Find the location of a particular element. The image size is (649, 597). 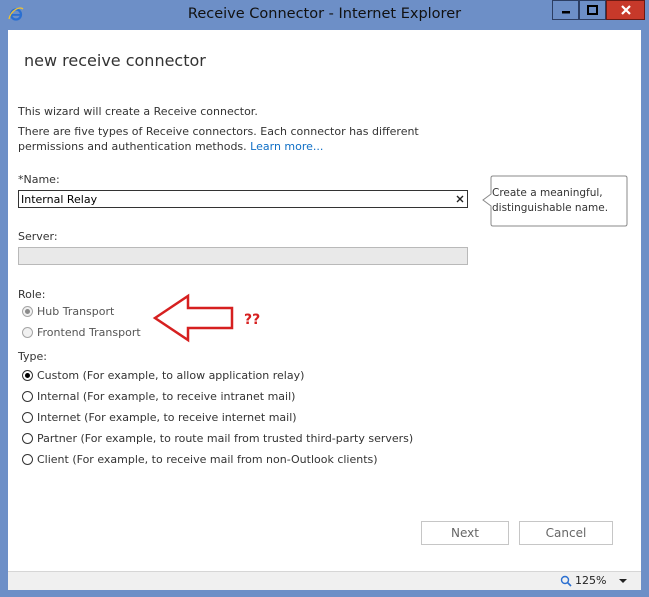

role-option-label: Frontend Transport is located at coordinates (89, 332).